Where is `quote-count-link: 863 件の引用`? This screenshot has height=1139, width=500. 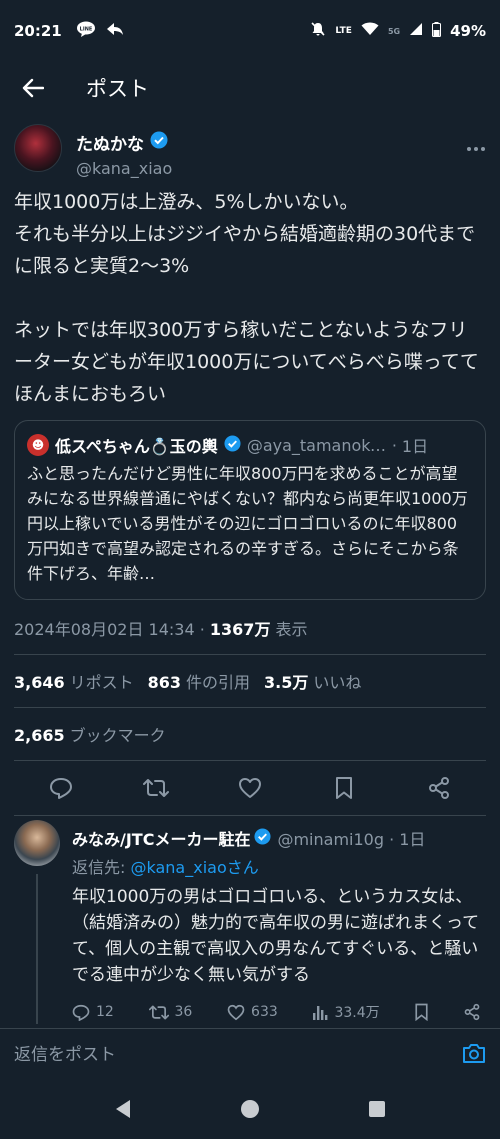 quote-count-link: 863 件の引用 is located at coordinates (199, 681).